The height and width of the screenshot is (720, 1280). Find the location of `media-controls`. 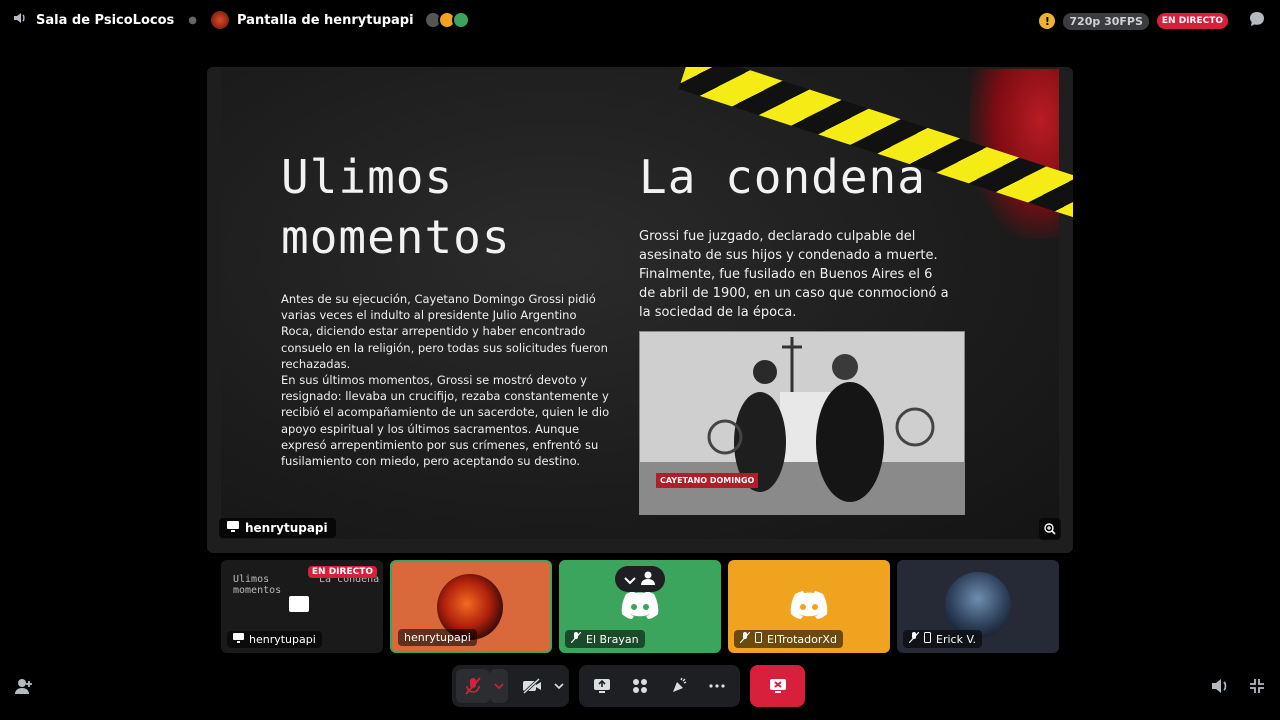

media-controls is located at coordinates (510, 686).